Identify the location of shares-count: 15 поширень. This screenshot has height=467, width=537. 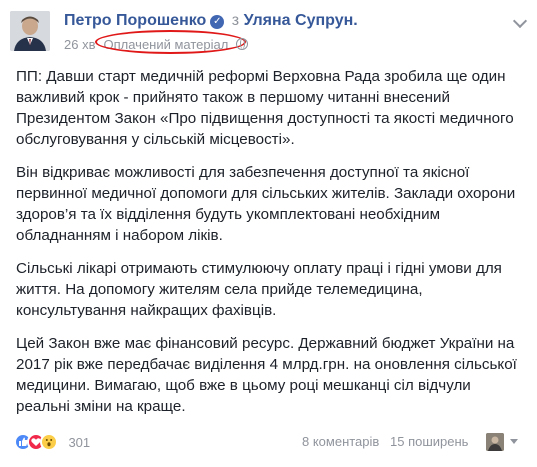
(429, 441).